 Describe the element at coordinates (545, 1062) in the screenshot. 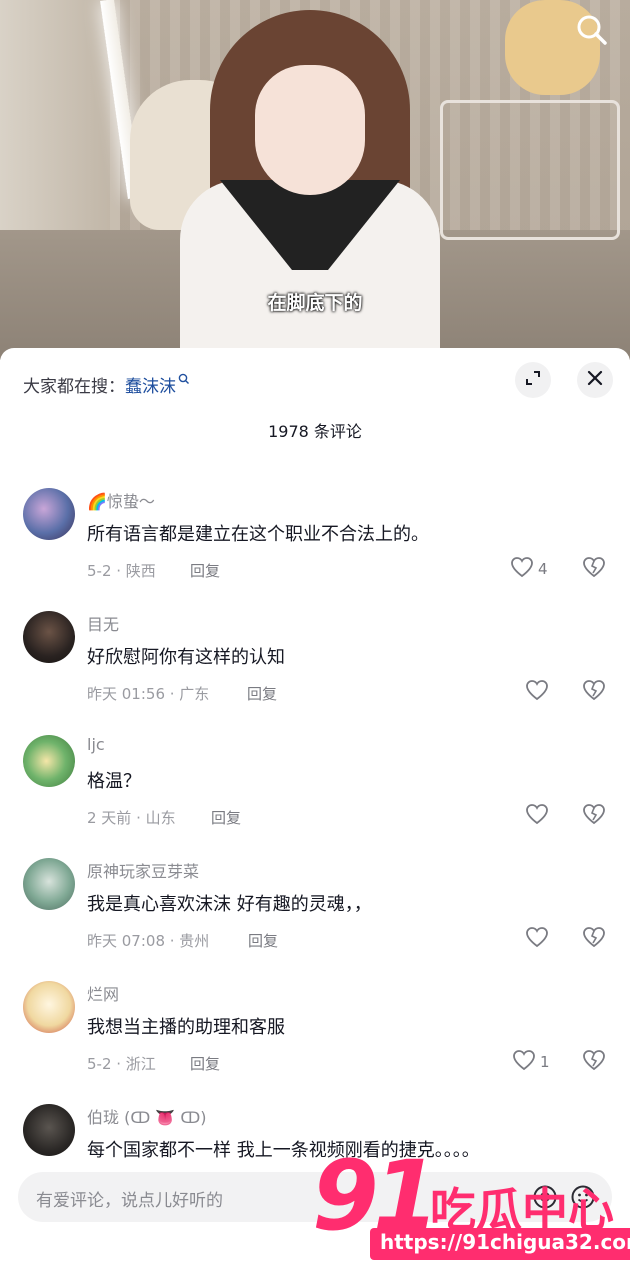

I see `like-count: 1` at that location.